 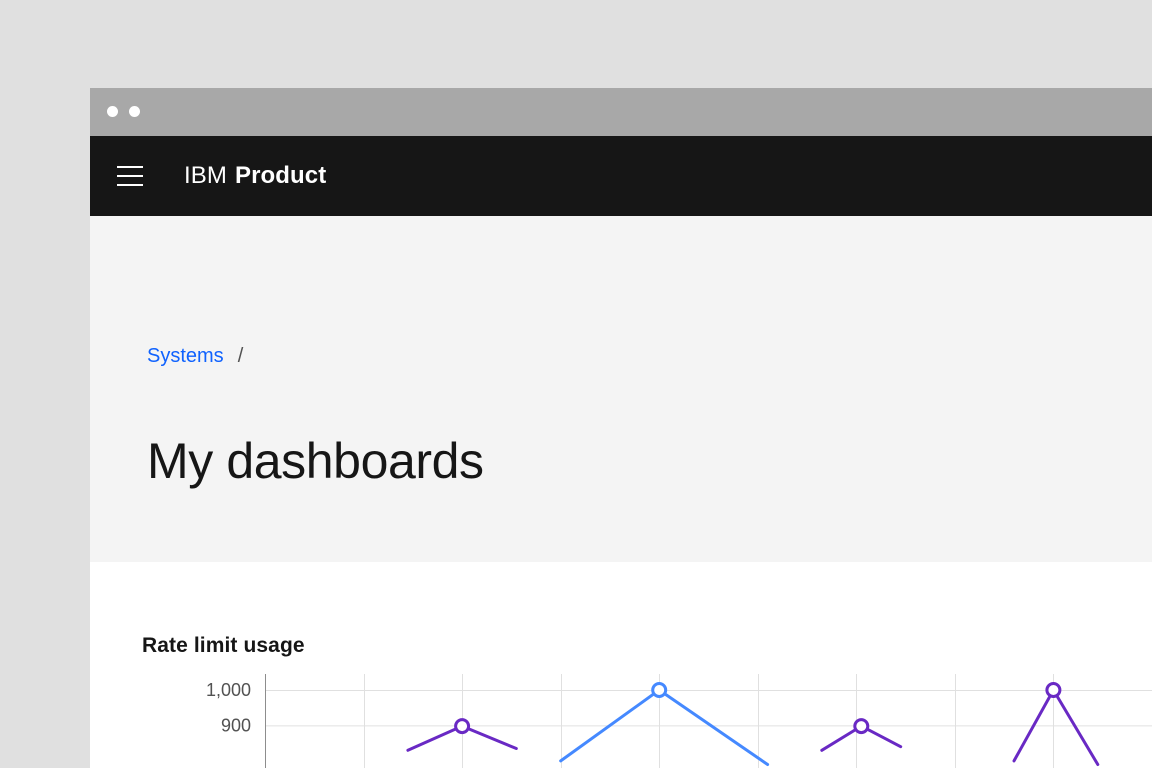 I want to click on chart-y-tick-label: 900, so click(x=236, y=725).